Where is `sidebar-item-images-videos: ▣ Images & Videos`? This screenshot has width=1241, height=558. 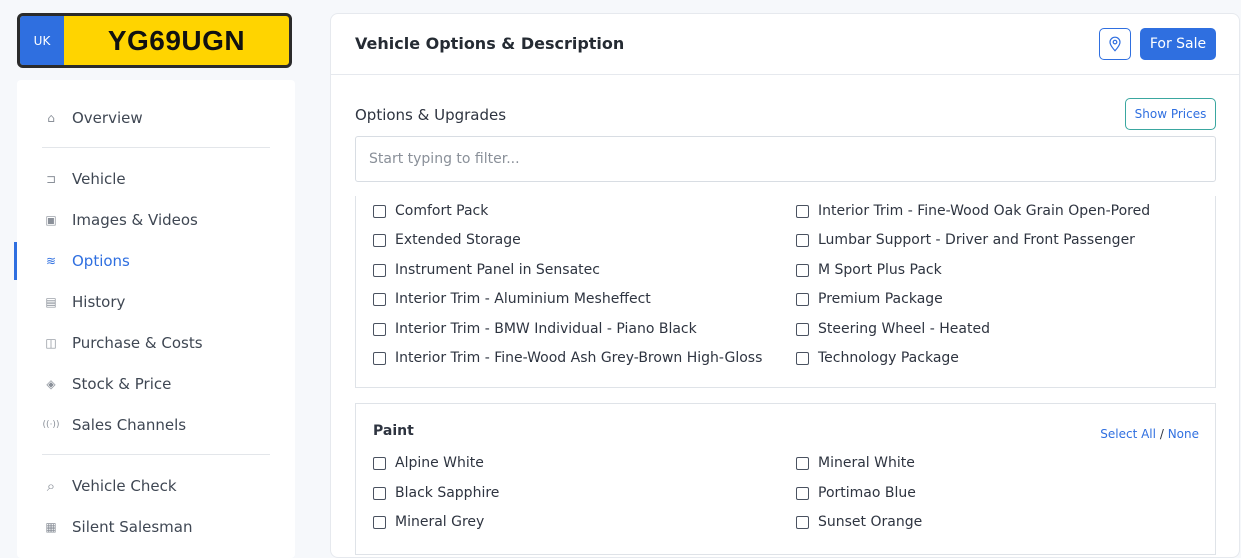
sidebar-item-images-videos: ▣ Images & Videos is located at coordinates (156, 220).